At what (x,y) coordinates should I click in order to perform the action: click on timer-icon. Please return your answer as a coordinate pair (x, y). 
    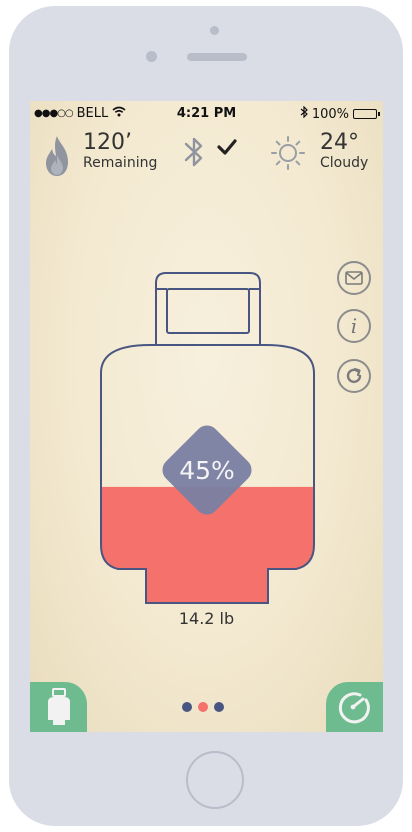
    Looking at the image, I should click on (354, 708).